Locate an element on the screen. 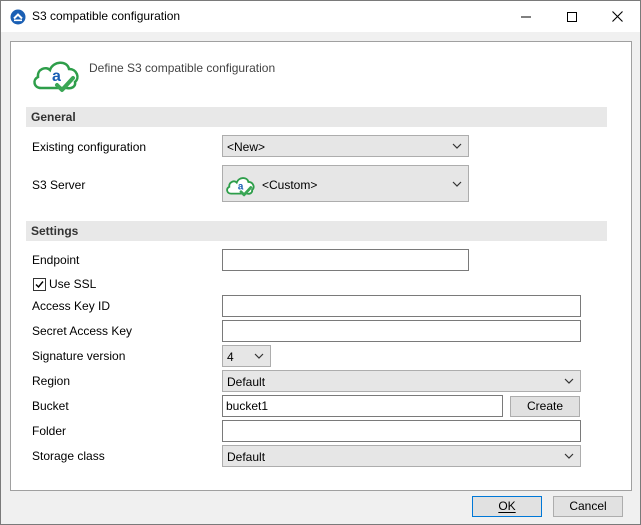  maximize-icon is located at coordinates (572, 16).